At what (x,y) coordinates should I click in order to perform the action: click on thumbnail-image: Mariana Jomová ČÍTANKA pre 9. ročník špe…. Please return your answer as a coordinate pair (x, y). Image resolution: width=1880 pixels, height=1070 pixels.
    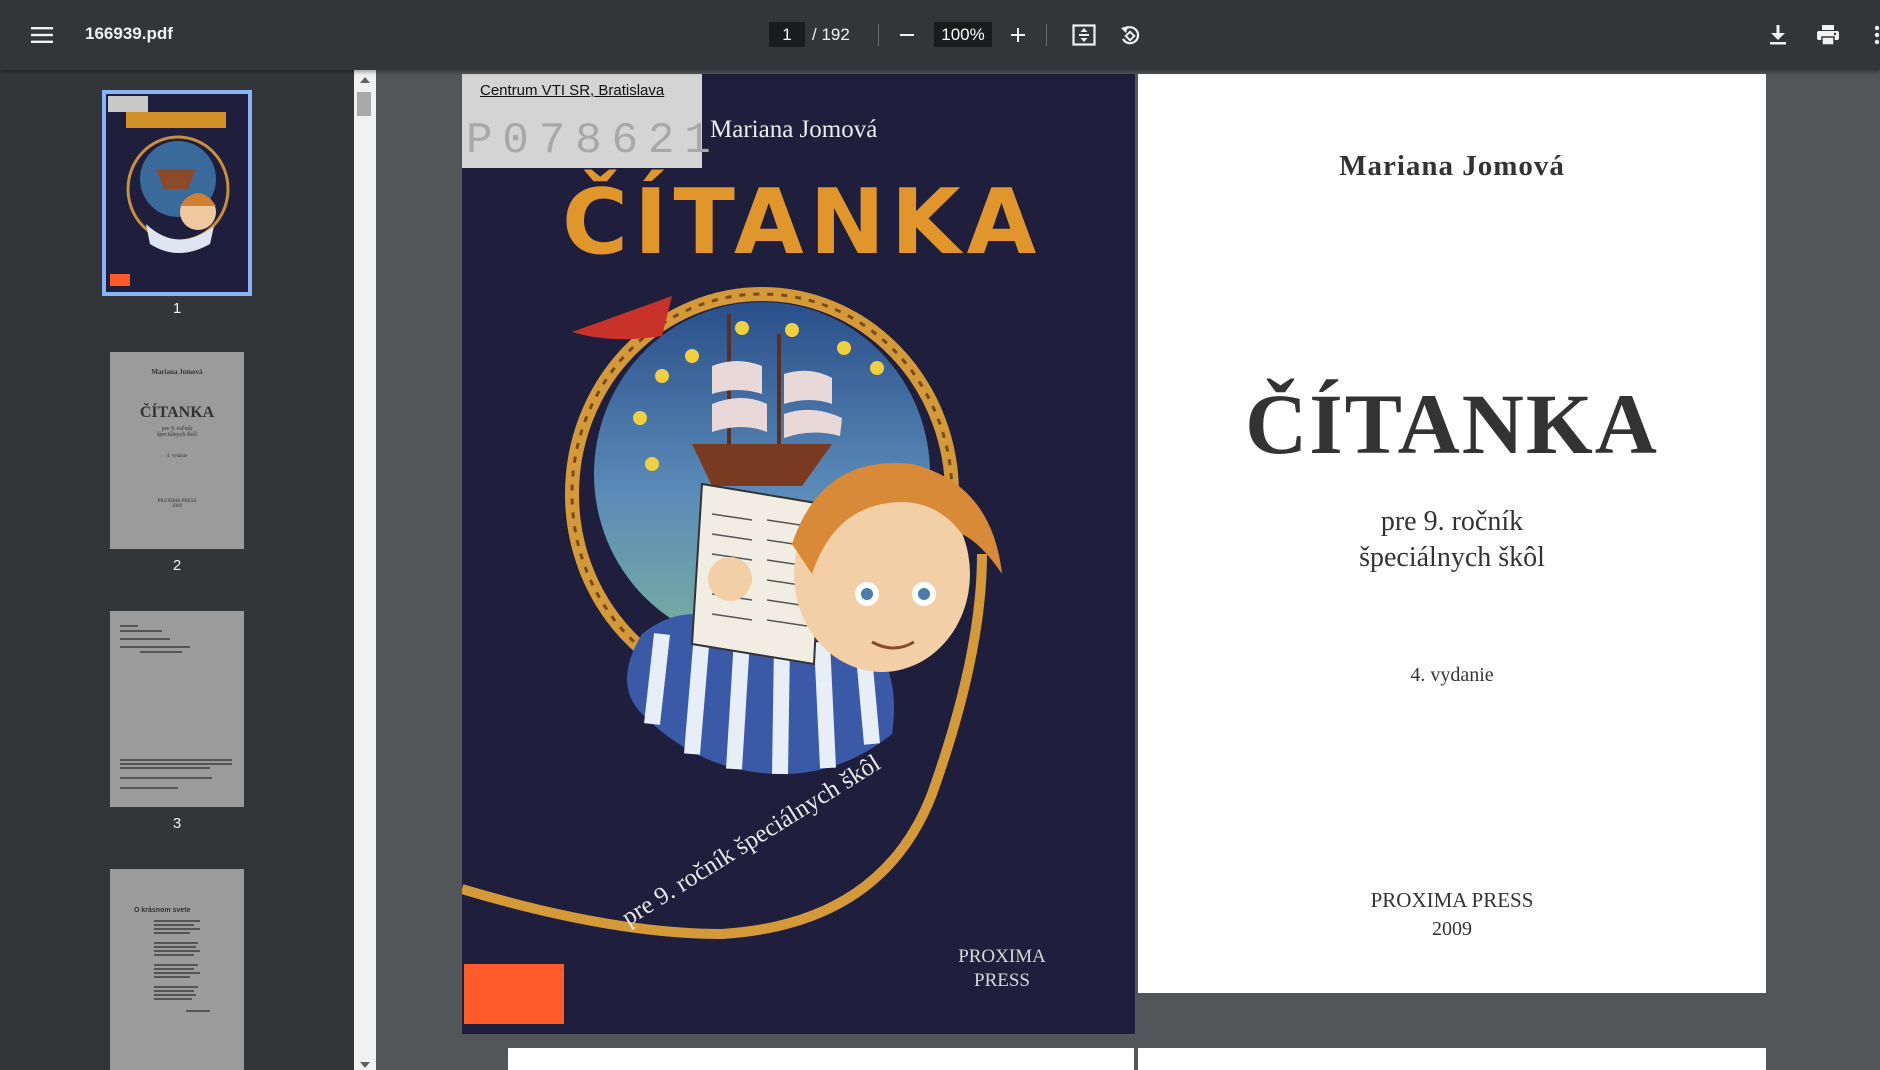
    Looking at the image, I should click on (177, 450).